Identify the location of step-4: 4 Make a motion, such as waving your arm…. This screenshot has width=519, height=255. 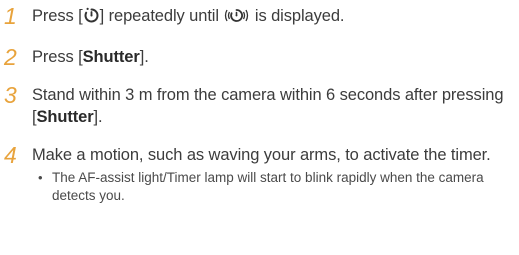
(260, 155).